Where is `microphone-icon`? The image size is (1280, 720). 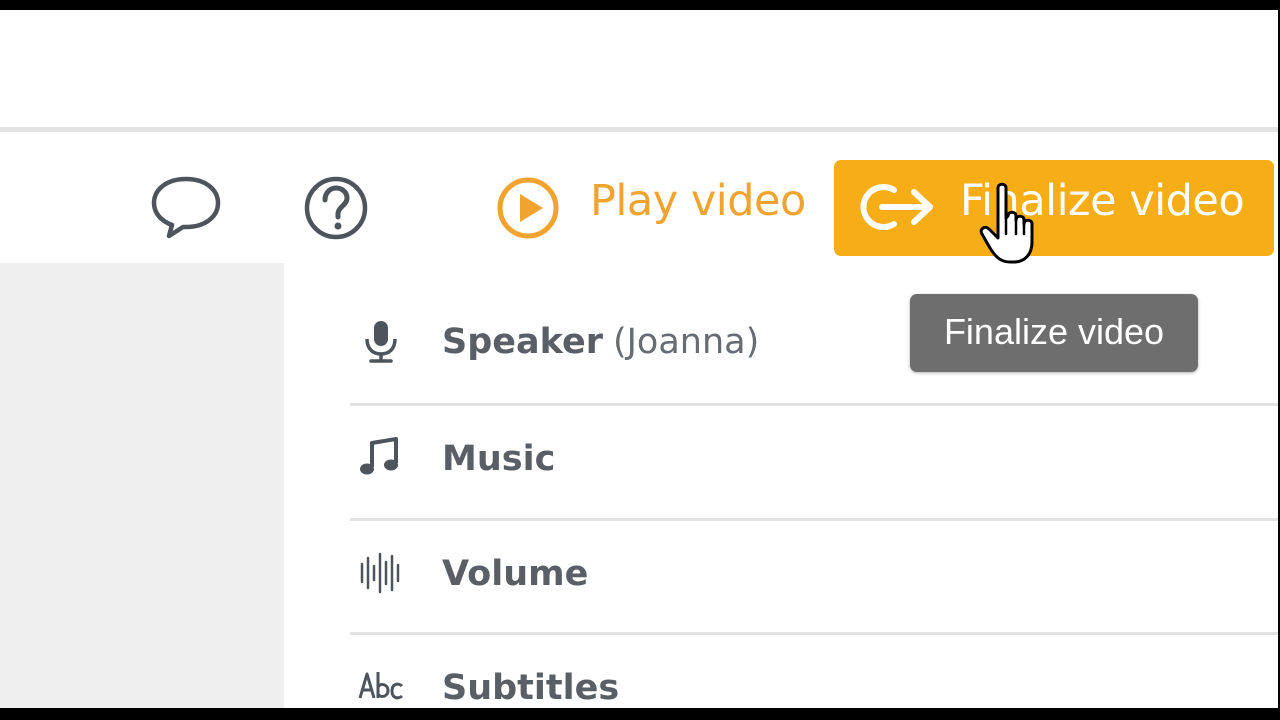 microphone-icon is located at coordinates (381, 342).